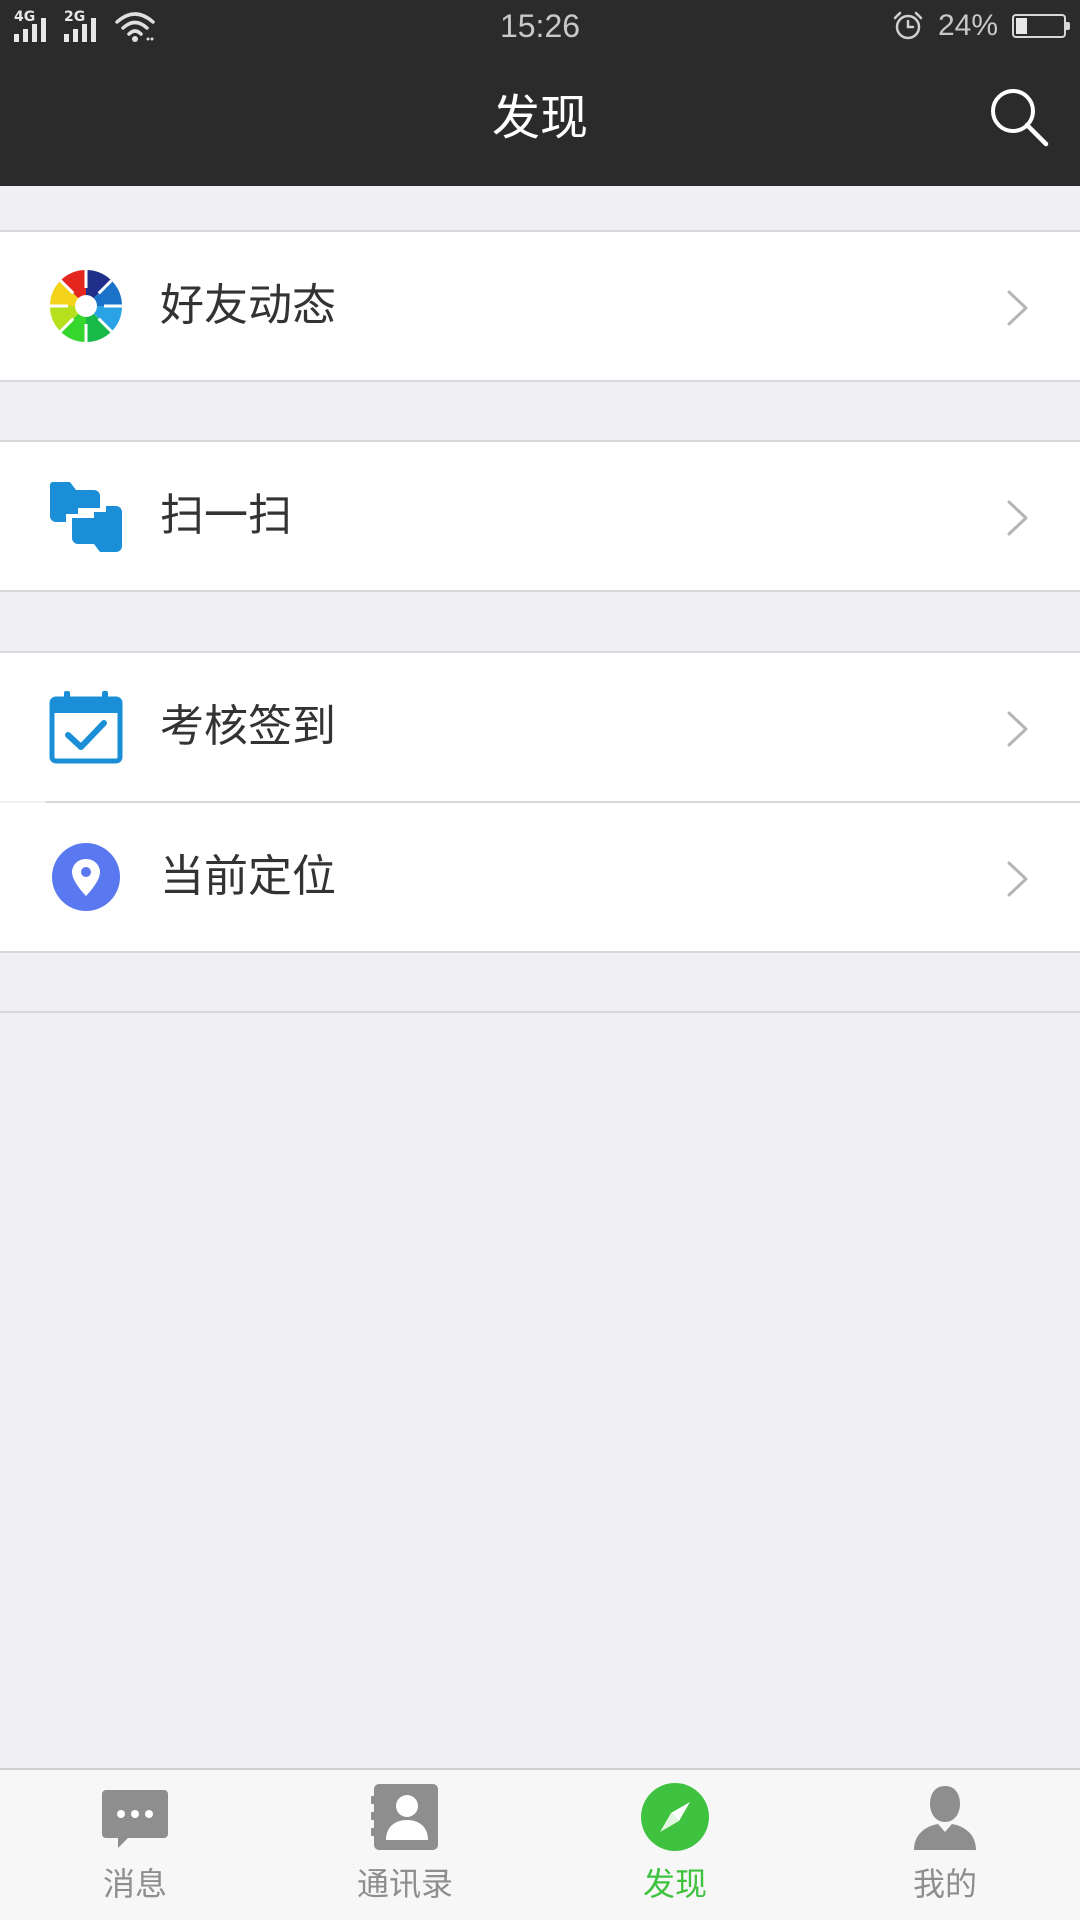 The width and height of the screenshot is (1080, 1920). What do you see at coordinates (86, 877) in the screenshot?
I see `location-pin-icon` at bounding box center [86, 877].